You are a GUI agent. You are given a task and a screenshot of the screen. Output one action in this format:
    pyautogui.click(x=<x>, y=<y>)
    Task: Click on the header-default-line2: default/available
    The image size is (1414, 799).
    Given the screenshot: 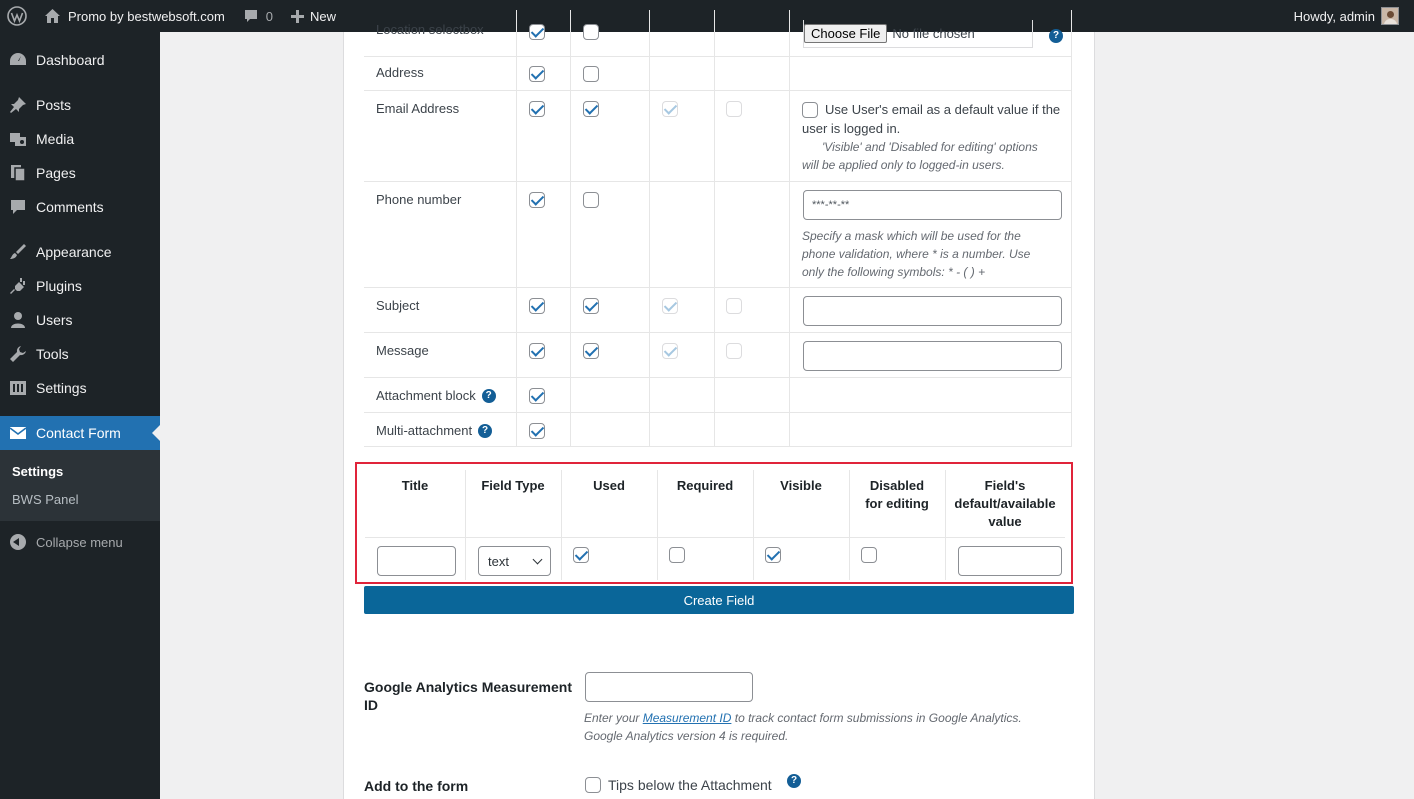 What is the action you would take?
    pyautogui.click(x=1005, y=503)
    